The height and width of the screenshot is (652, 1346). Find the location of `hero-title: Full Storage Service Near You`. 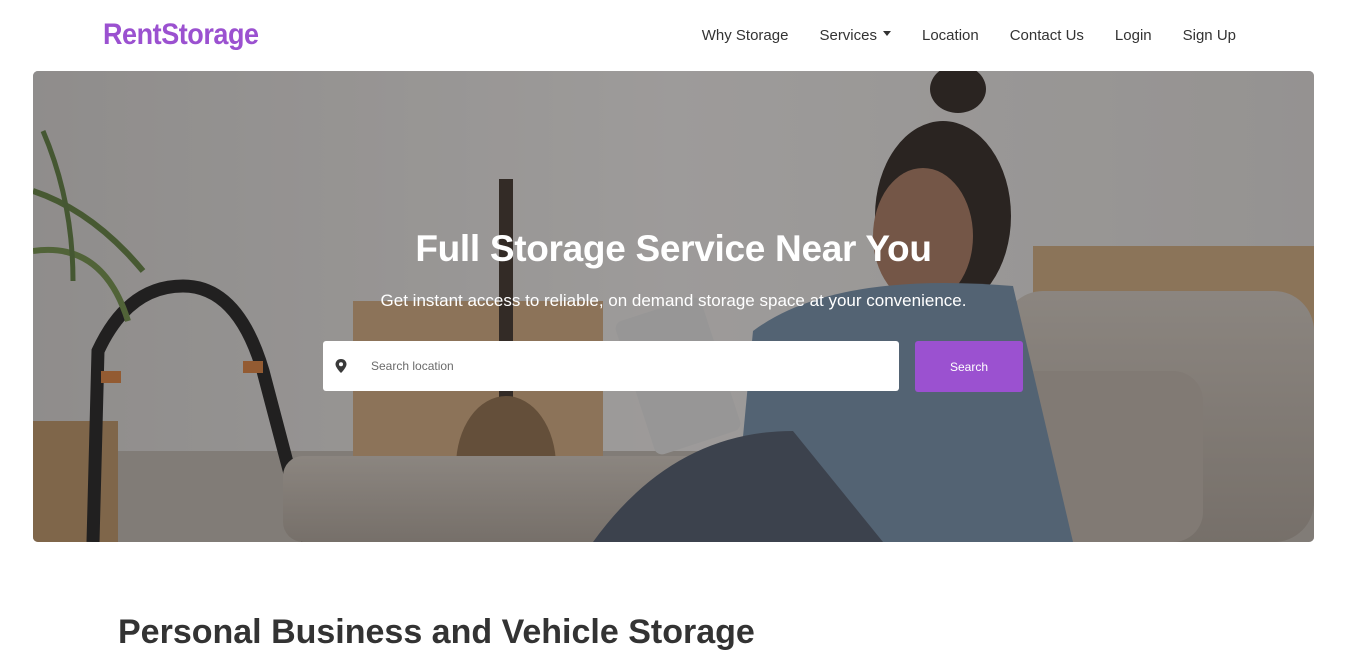

hero-title: Full Storage Service Near You is located at coordinates (673, 248).